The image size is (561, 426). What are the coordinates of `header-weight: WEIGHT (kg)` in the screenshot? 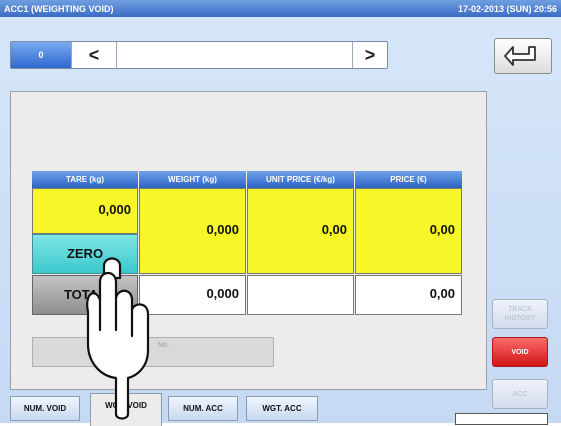 It's located at (192, 179).